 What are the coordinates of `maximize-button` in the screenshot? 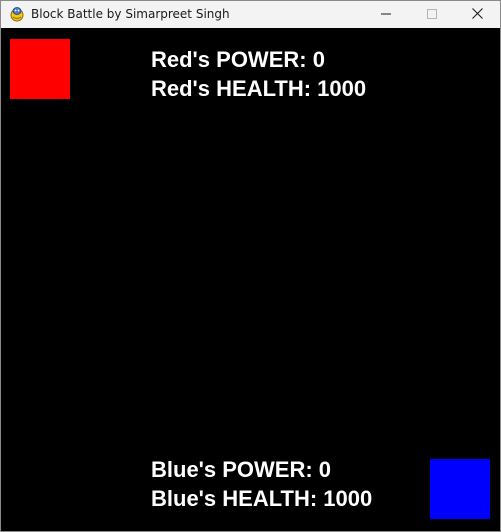 It's located at (432, 14).